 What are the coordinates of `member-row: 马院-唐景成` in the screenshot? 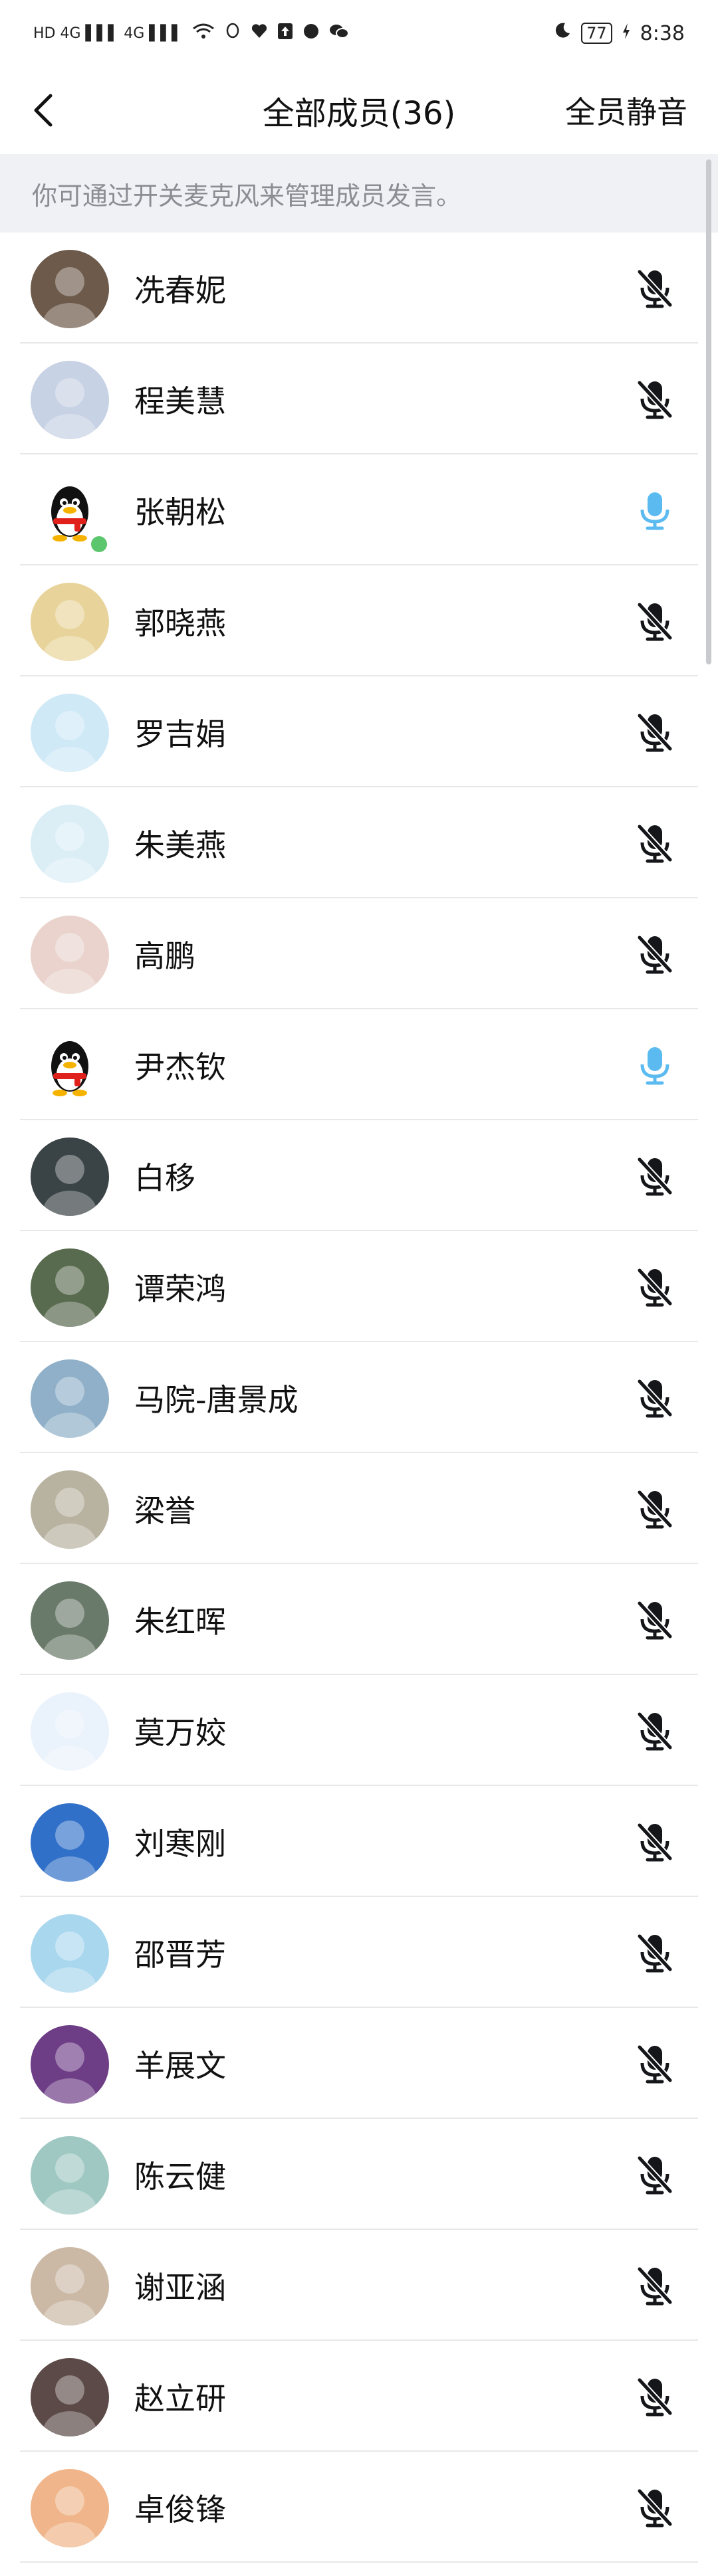 It's located at (359, 1398).